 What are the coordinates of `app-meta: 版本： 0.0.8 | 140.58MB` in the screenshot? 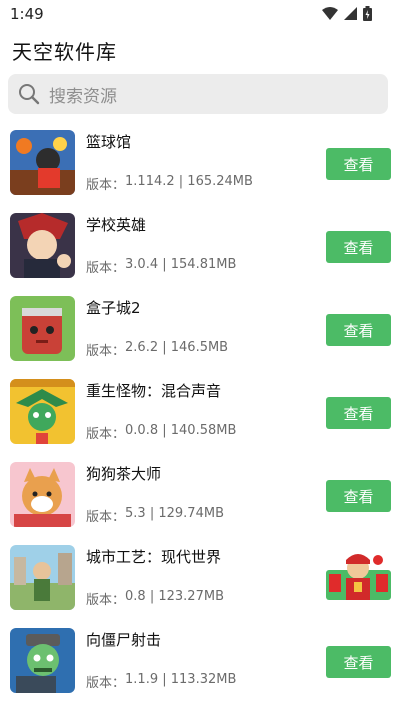 It's located at (161, 432).